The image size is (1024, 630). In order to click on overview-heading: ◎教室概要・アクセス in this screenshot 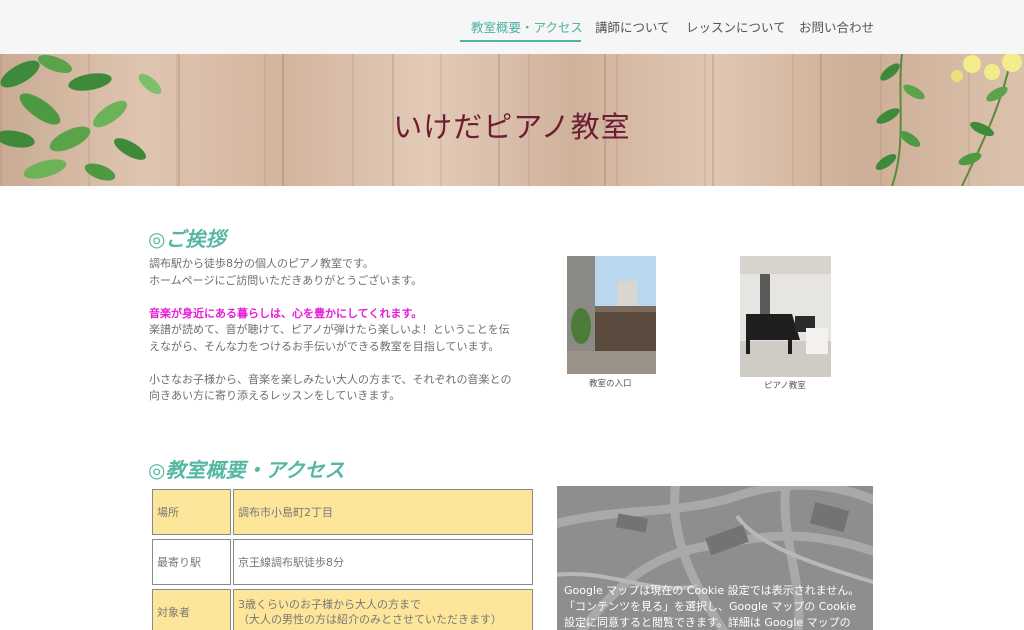, I will do `click(246, 470)`.